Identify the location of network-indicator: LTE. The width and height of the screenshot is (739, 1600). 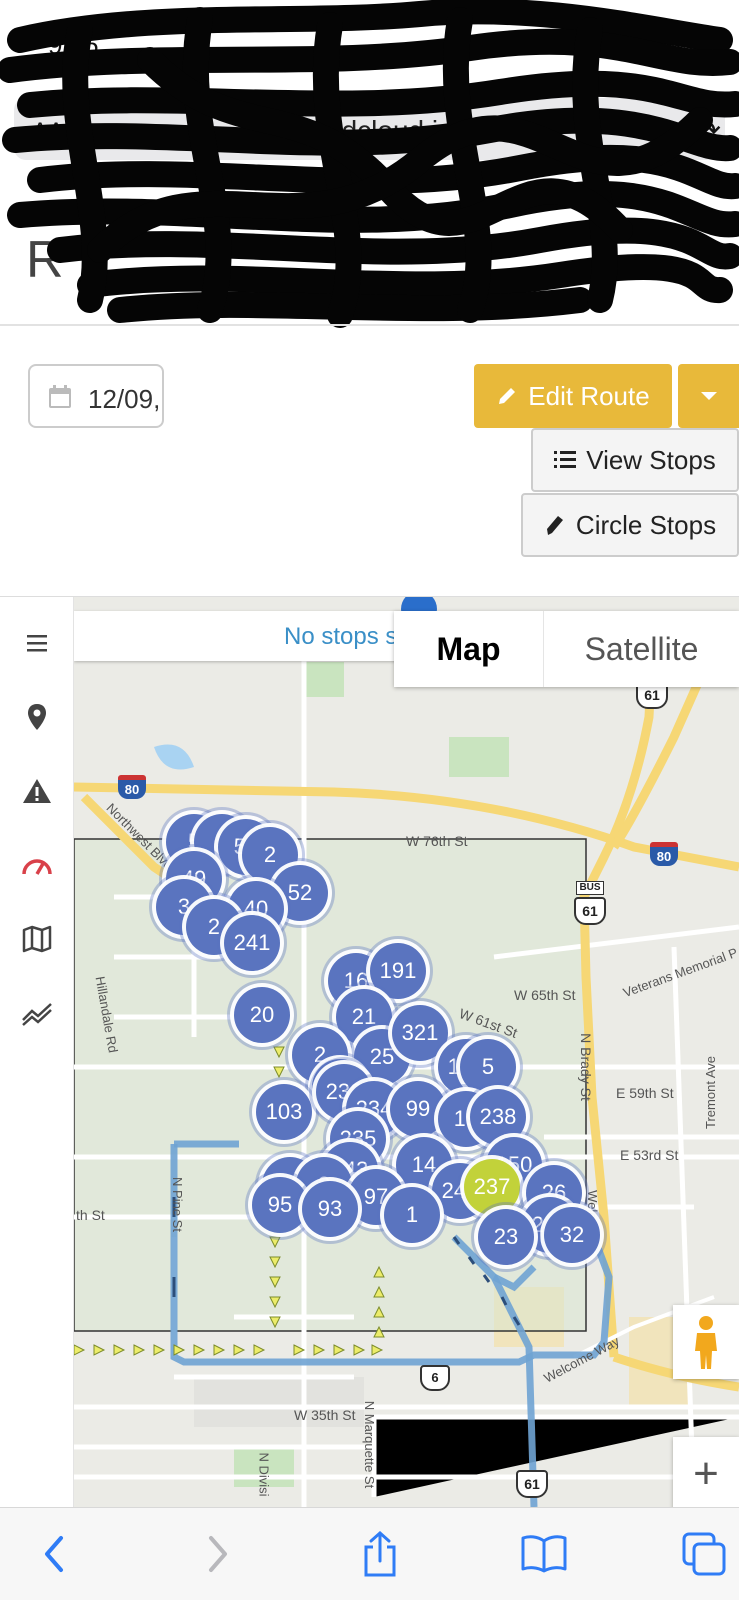
(671, 45).